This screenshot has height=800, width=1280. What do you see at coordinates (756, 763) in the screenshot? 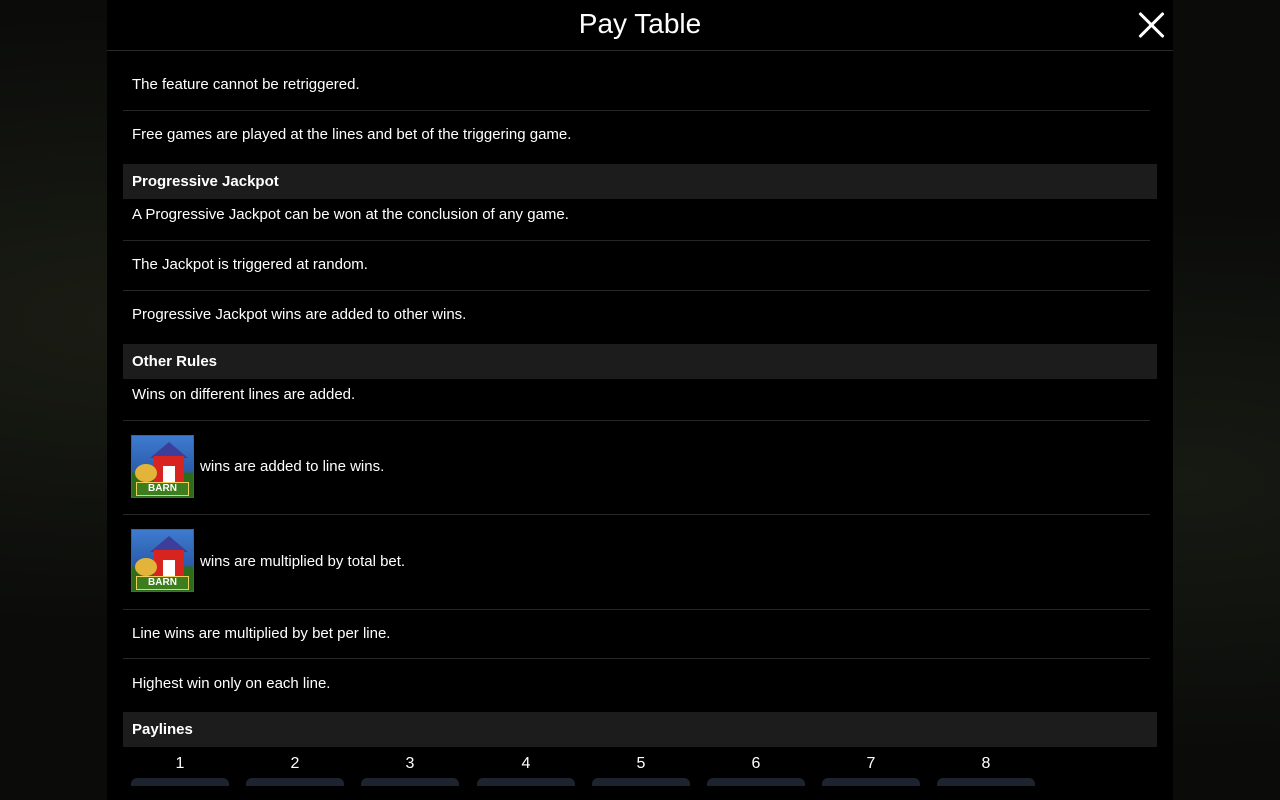
I see `payline-number: 6` at bounding box center [756, 763].